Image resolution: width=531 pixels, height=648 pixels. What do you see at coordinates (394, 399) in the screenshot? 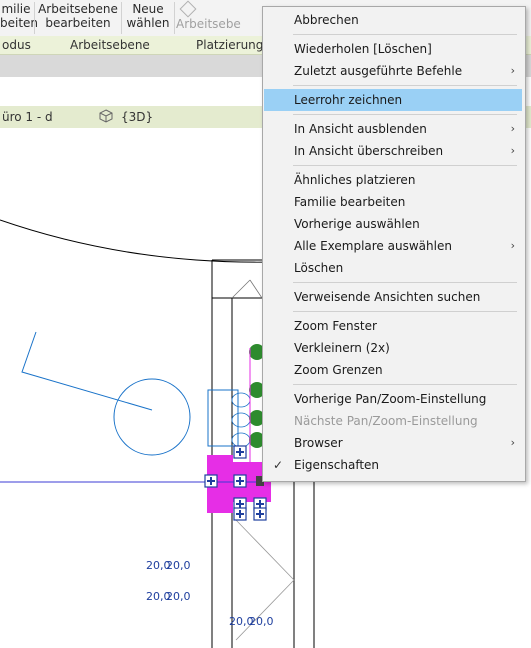
I see `menu-item-previous-pan-zoom: Vorherige Pan/Zoom-Einstellung` at bounding box center [394, 399].